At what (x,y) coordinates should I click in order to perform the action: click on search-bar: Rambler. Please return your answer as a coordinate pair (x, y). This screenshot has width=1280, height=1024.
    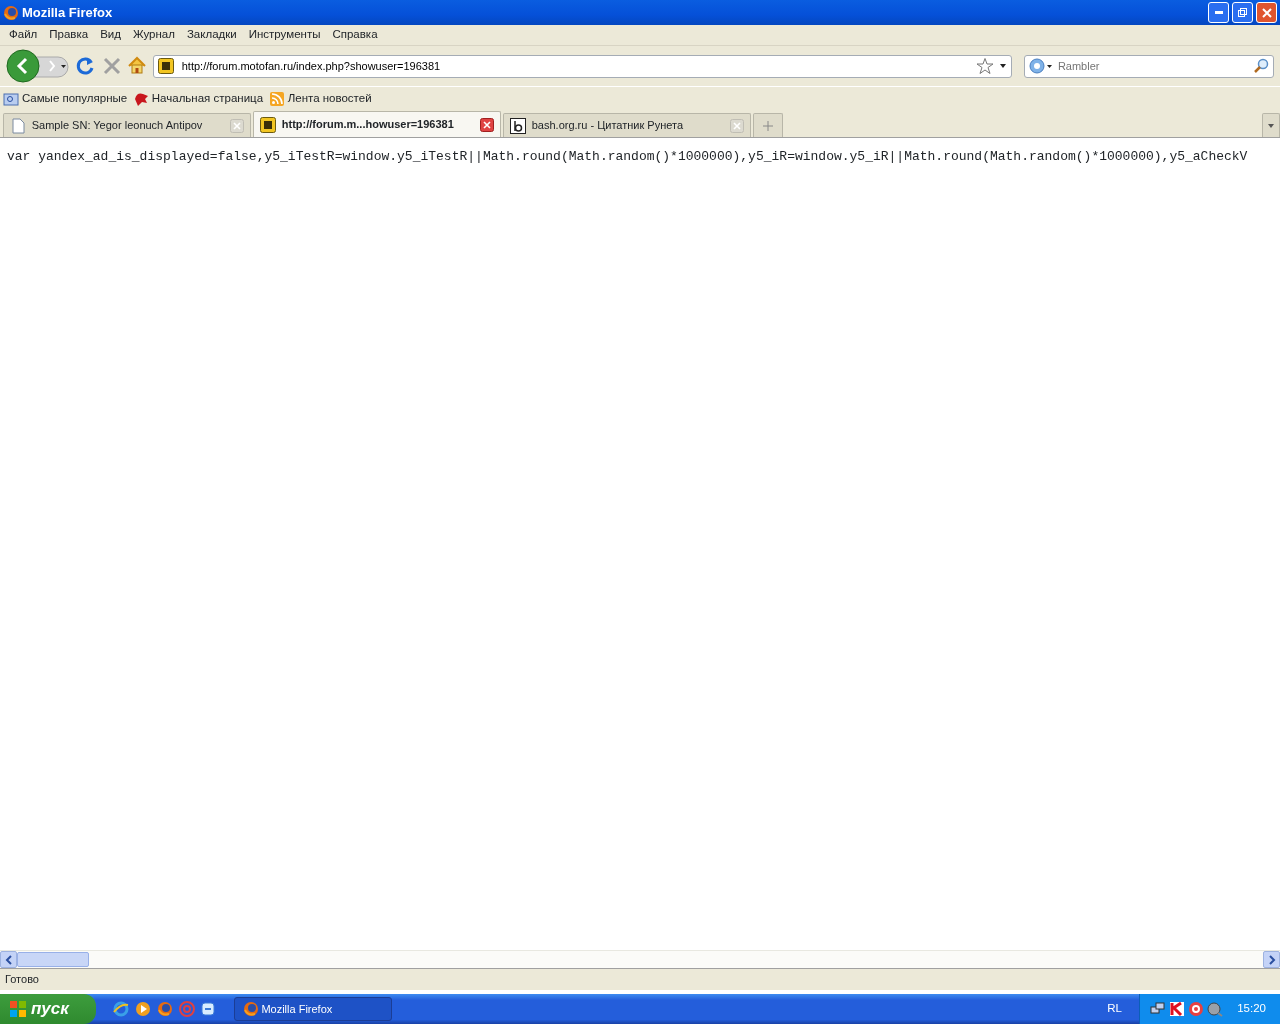
    Looking at the image, I should click on (1149, 66).